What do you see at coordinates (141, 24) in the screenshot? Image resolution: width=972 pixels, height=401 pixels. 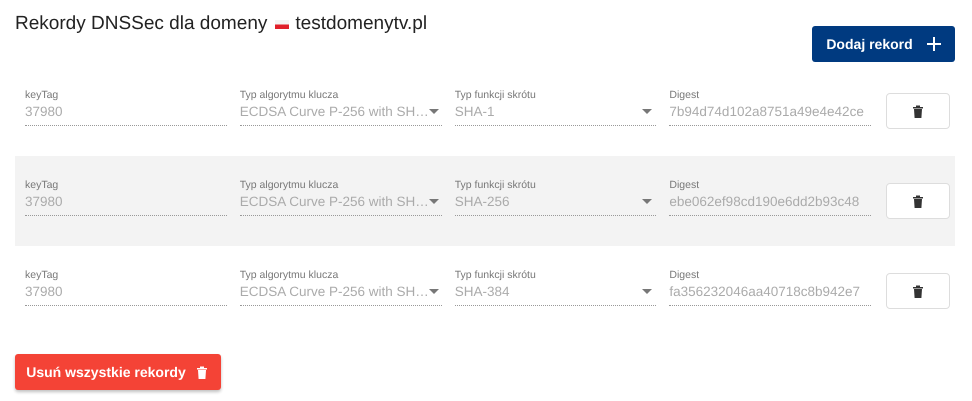 I see `page-title: Rekordy DNSSec dla domeny` at bounding box center [141, 24].